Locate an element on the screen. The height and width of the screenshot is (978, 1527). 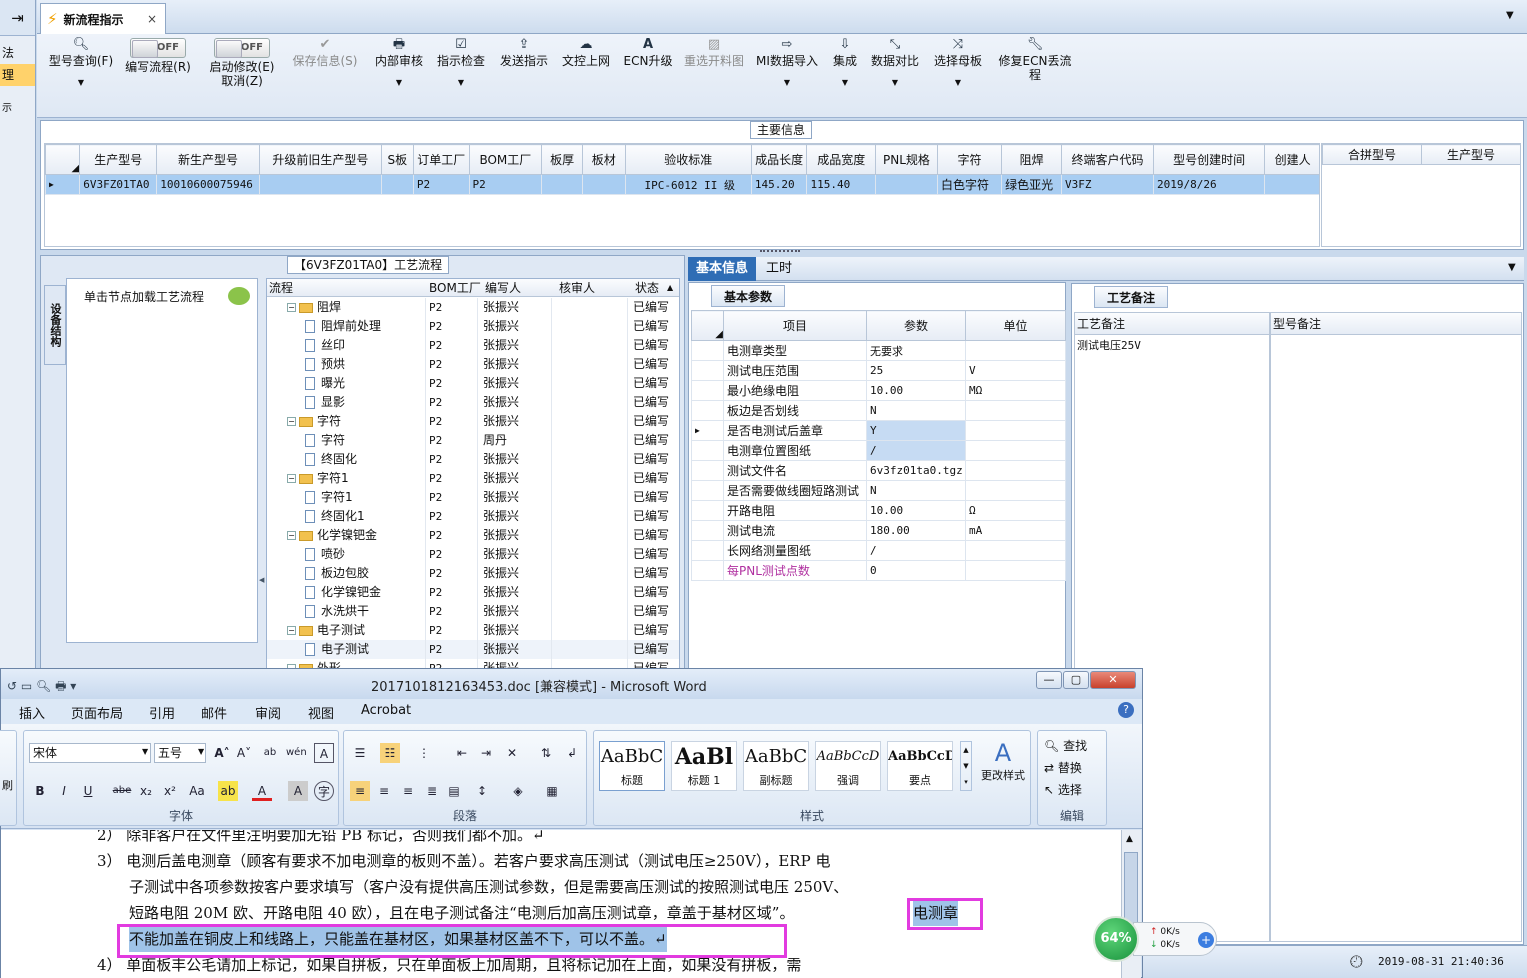
char-border-icon: A is located at coordinates (324, 753).